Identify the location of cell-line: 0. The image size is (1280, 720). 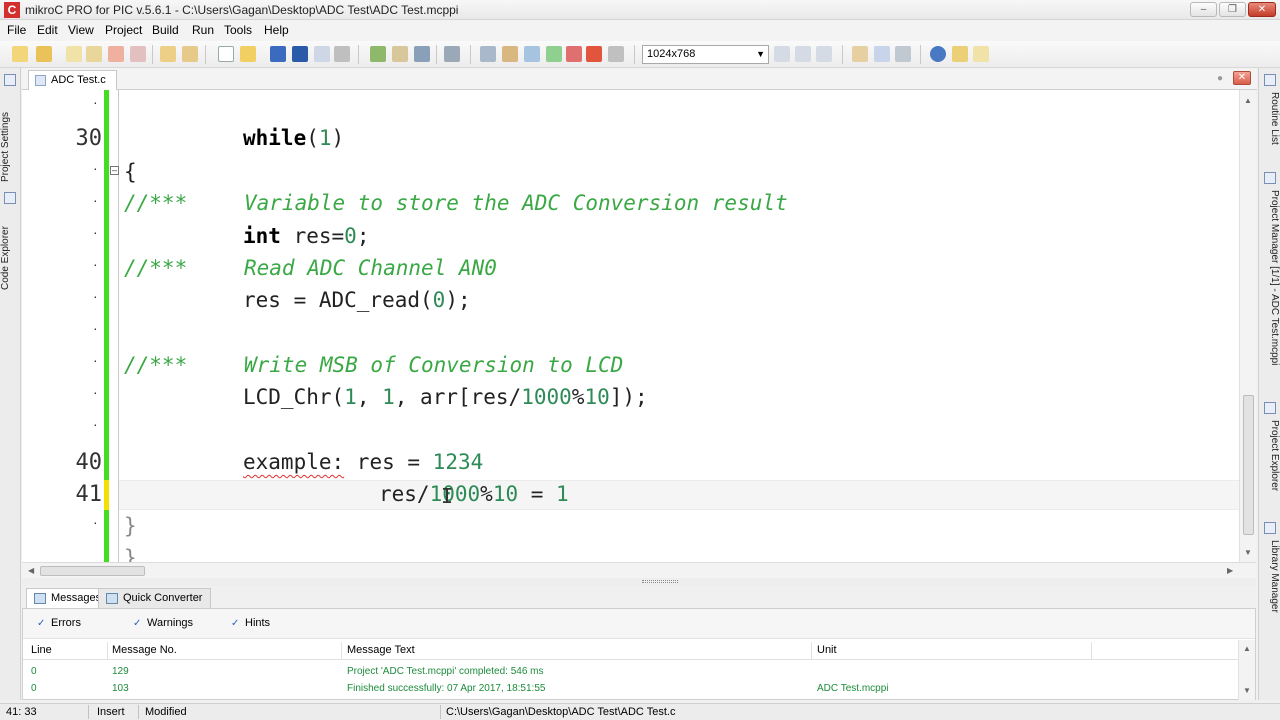
(34, 671).